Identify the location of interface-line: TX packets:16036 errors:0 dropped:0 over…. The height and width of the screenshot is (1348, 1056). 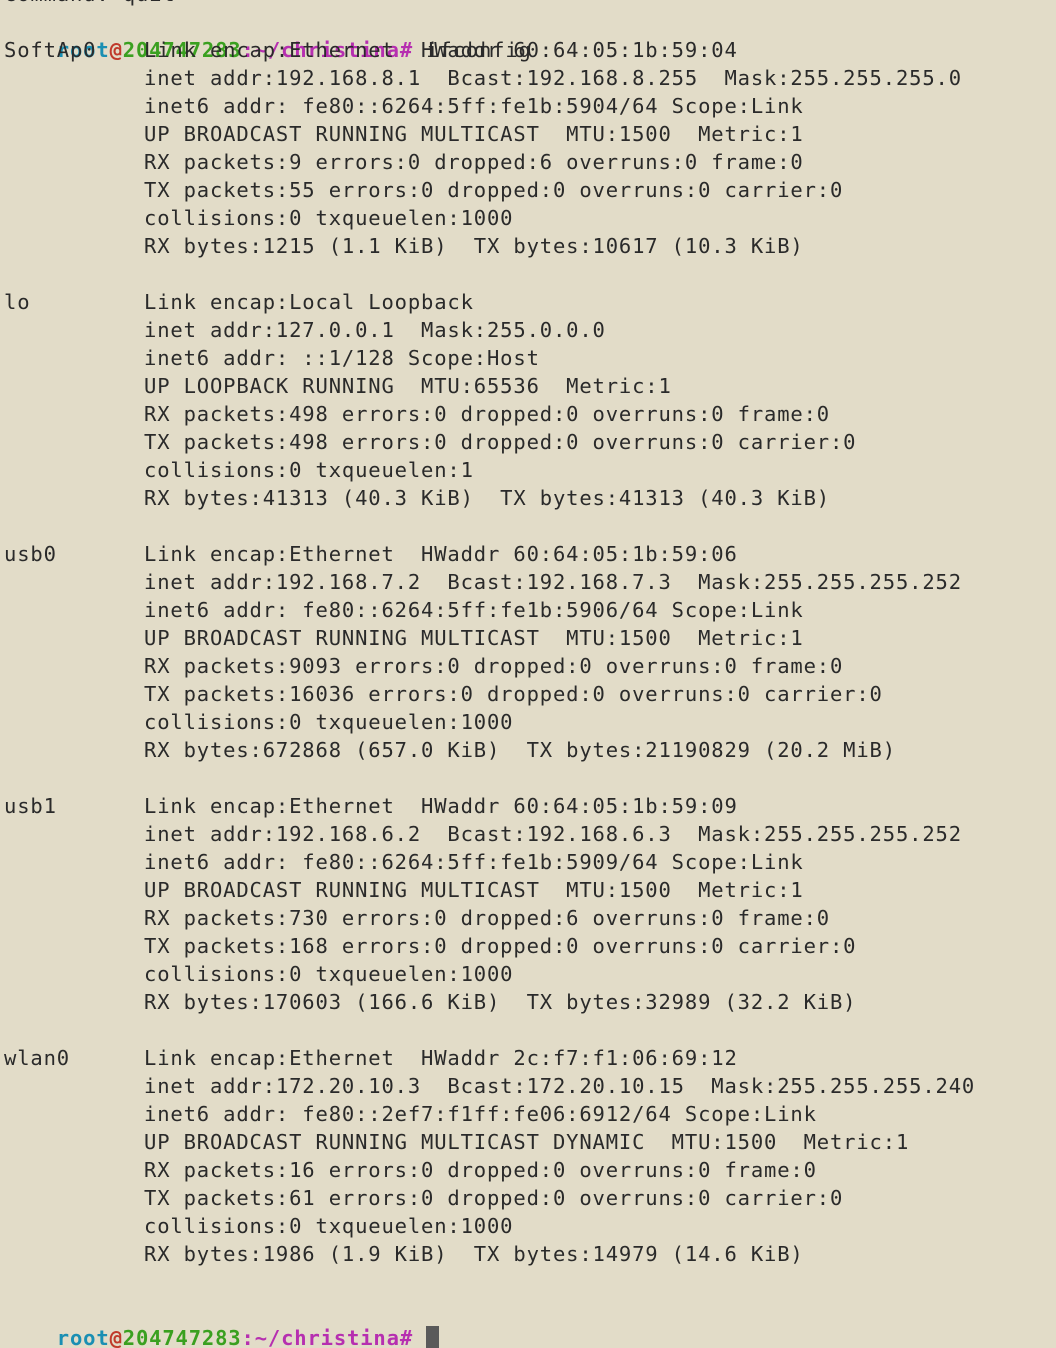
(528, 694).